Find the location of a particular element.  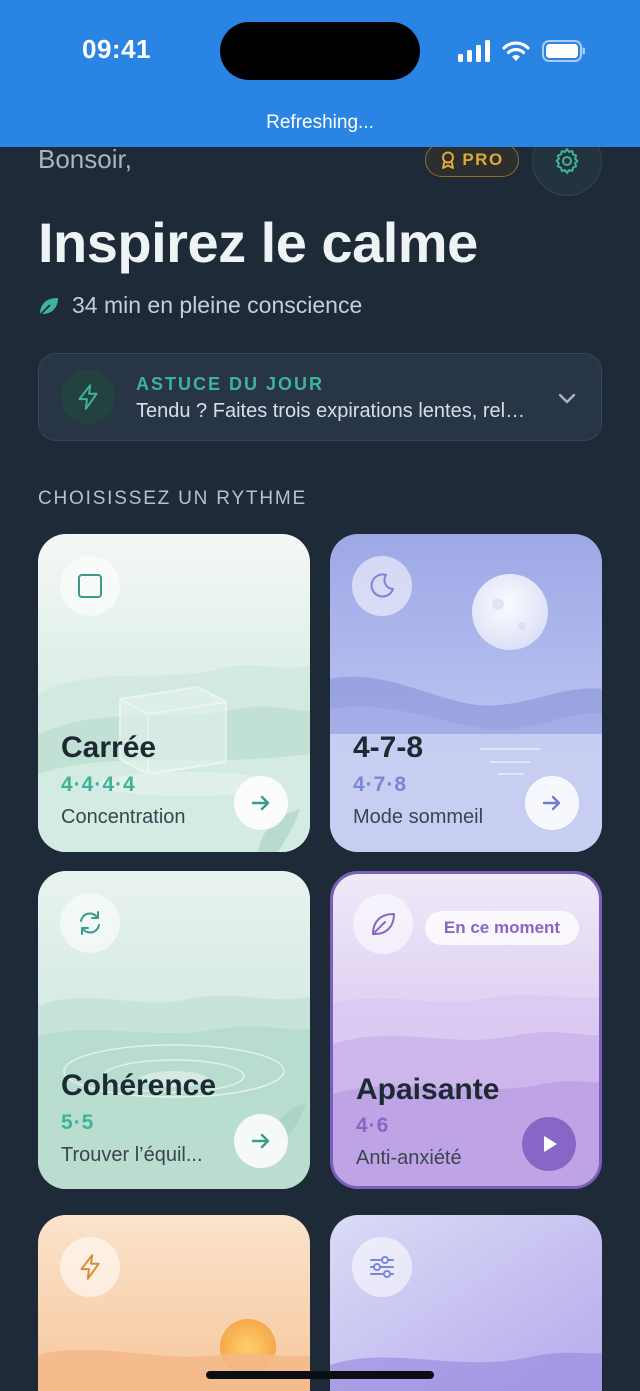

dynamic-island is located at coordinates (320, 51).